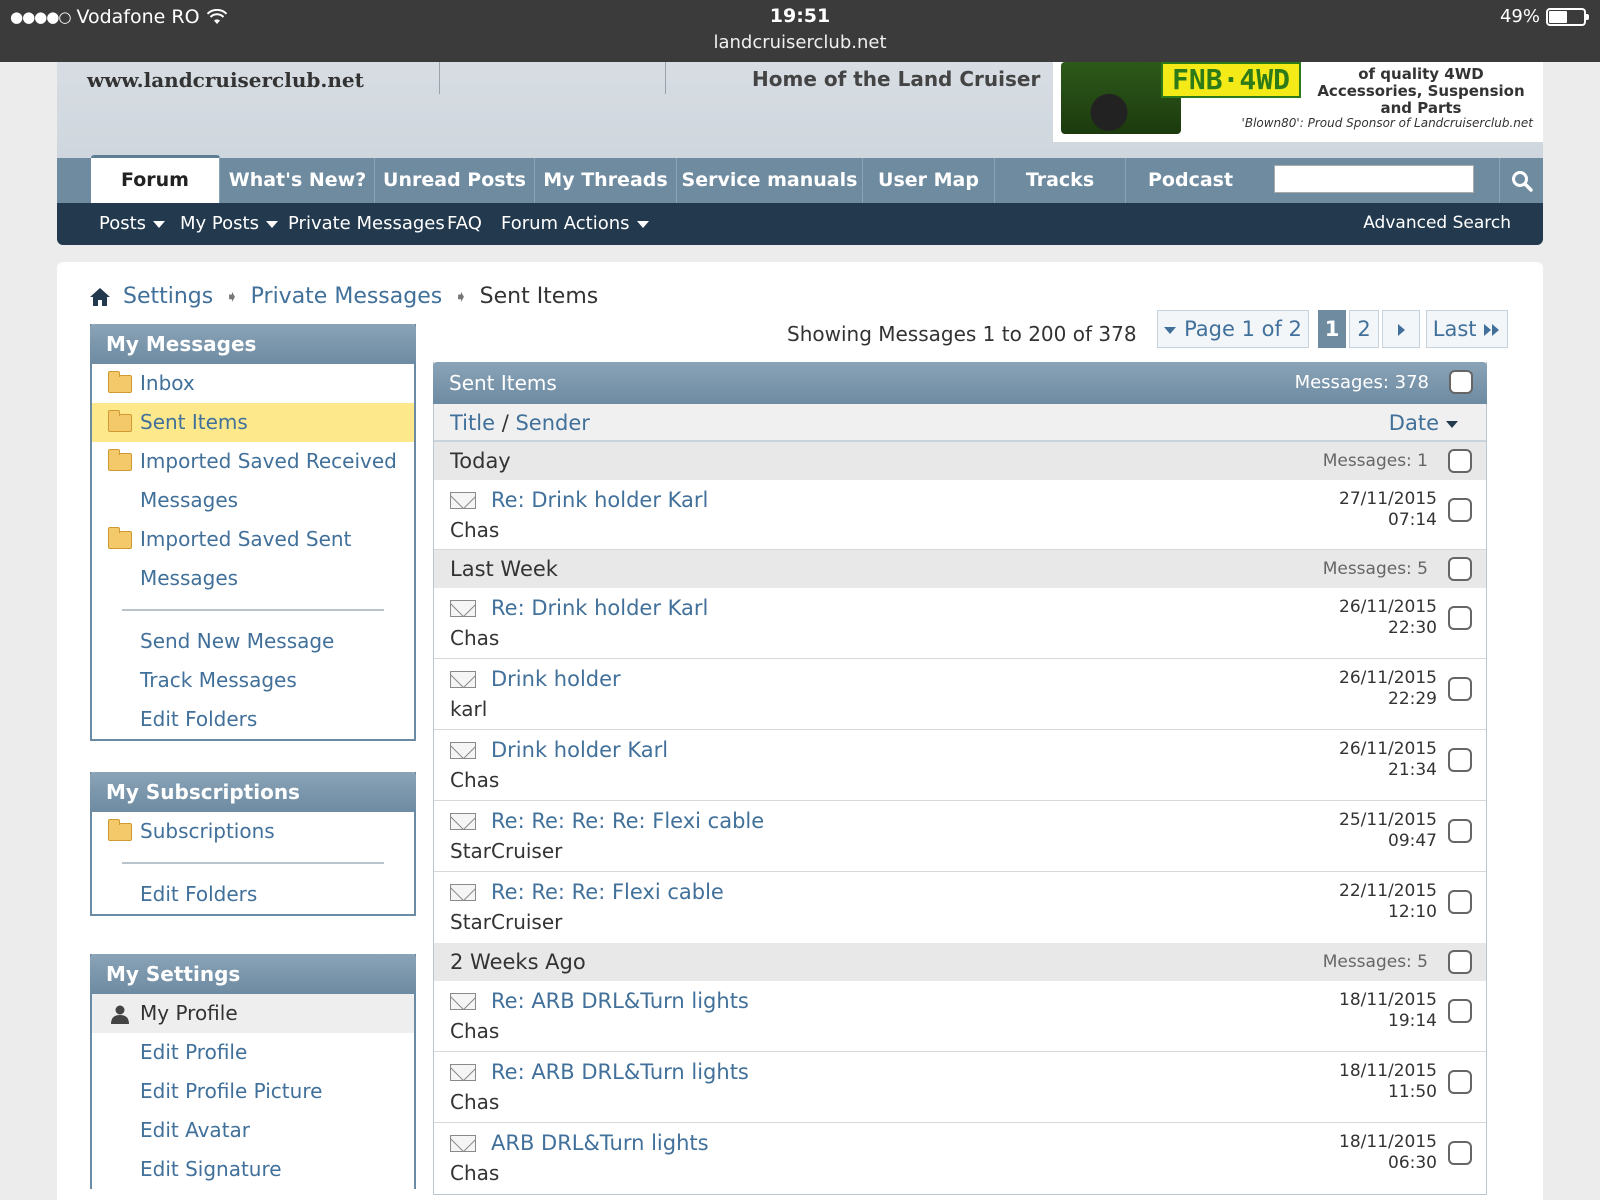 The height and width of the screenshot is (1200, 1600). Describe the element at coordinates (132, 223) in the screenshot. I see `subnav-posts: Posts` at that location.